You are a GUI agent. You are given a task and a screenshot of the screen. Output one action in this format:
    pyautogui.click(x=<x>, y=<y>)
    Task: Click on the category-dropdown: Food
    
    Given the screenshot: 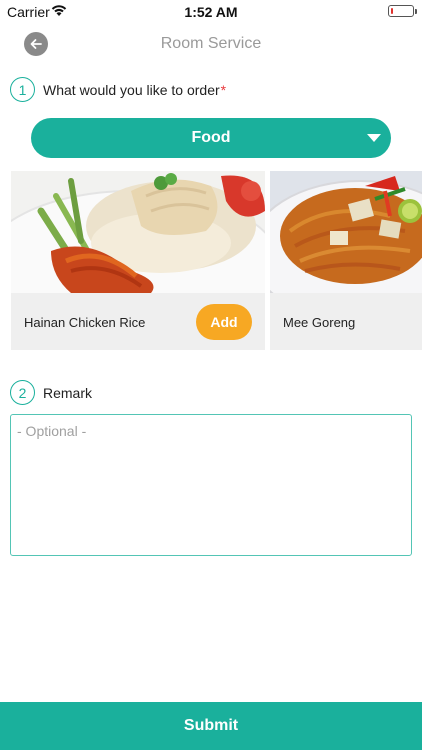 What is the action you would take?
    pyautogui.click(x=211, y=138)
    